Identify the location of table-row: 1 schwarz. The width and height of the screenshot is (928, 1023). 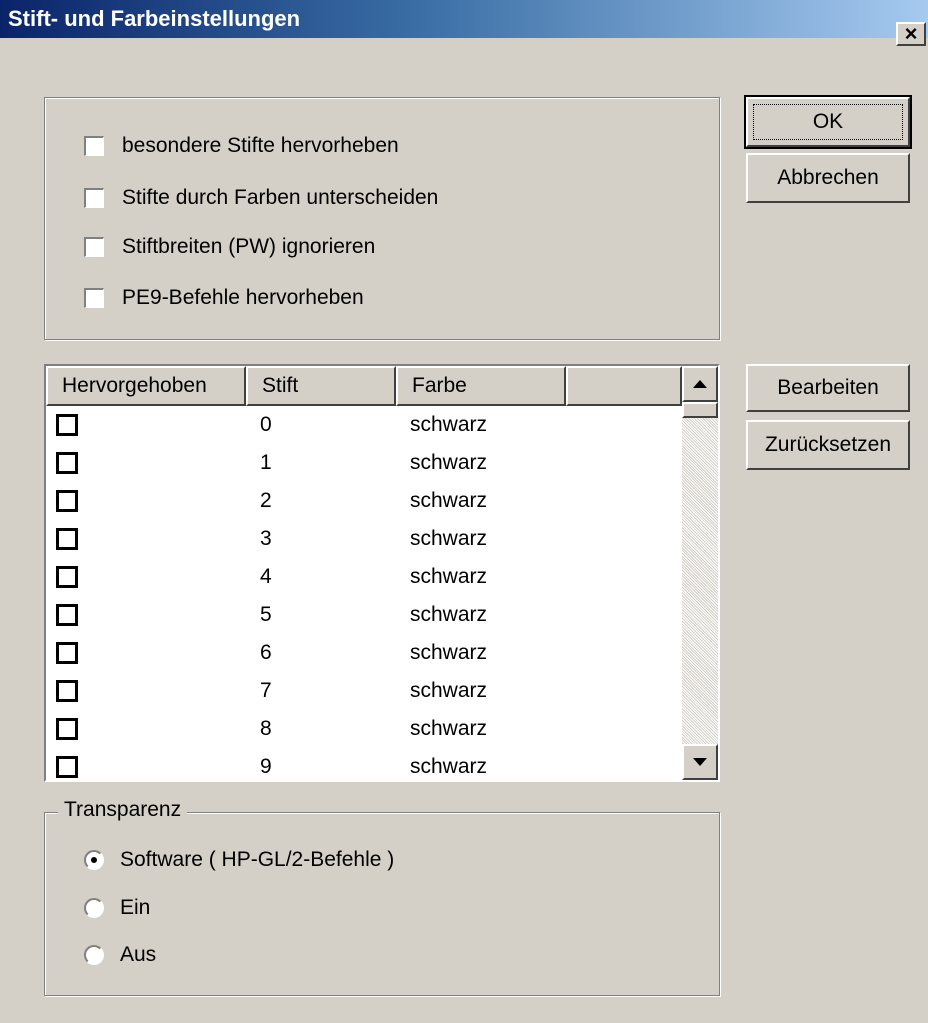
(364, 463).